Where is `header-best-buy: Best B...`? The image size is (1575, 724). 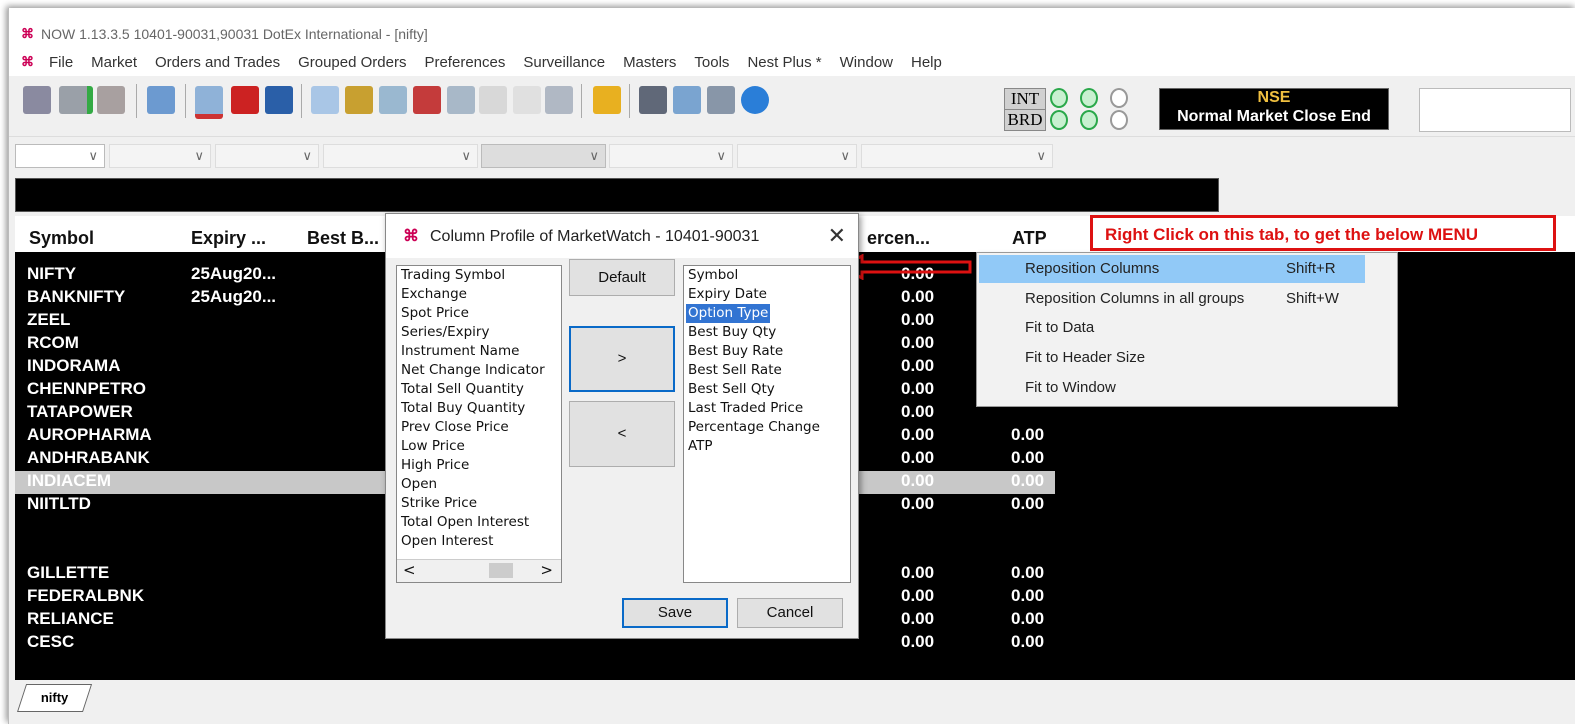
header-best-buy: Best B... is located at coordinates (343, 238).